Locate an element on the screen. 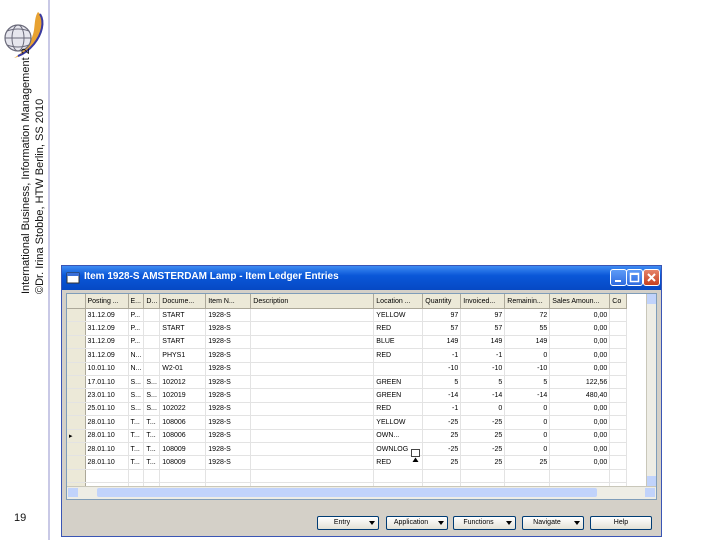  application-button: Application is located at coordinates (417, 523).